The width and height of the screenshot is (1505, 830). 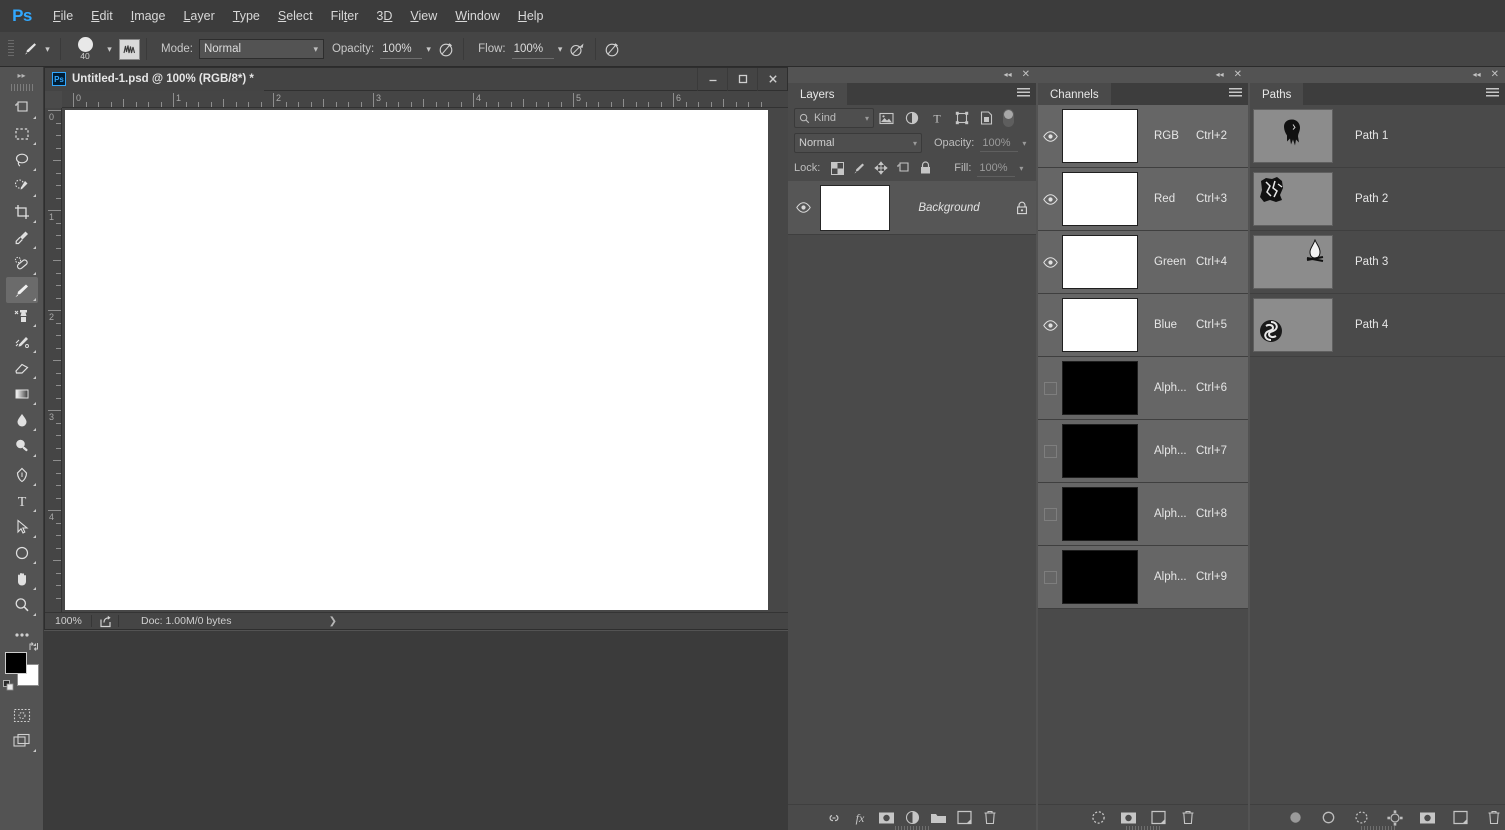 I want to click on path-row: Path 2, so click(x=1377, y=199).